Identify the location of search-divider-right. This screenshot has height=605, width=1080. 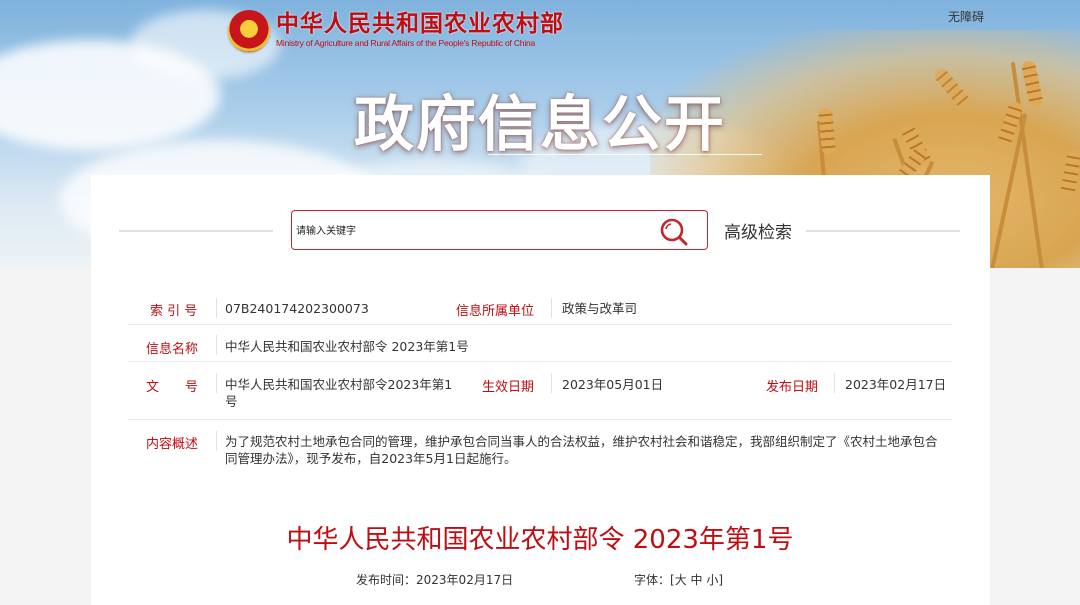
(883, 231).